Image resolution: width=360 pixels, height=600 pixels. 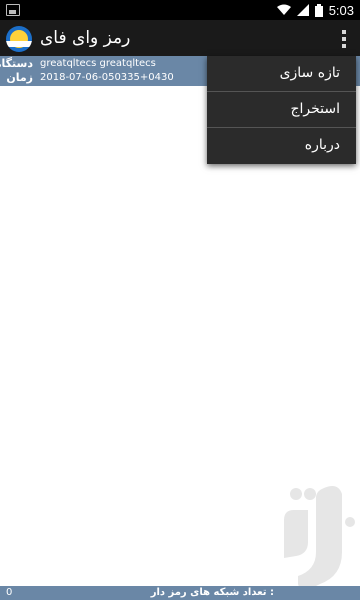 What do you see at coordinates (19, 77) in the screenshot?
I see `time-label: زمان` at bounding box center [19, 77].